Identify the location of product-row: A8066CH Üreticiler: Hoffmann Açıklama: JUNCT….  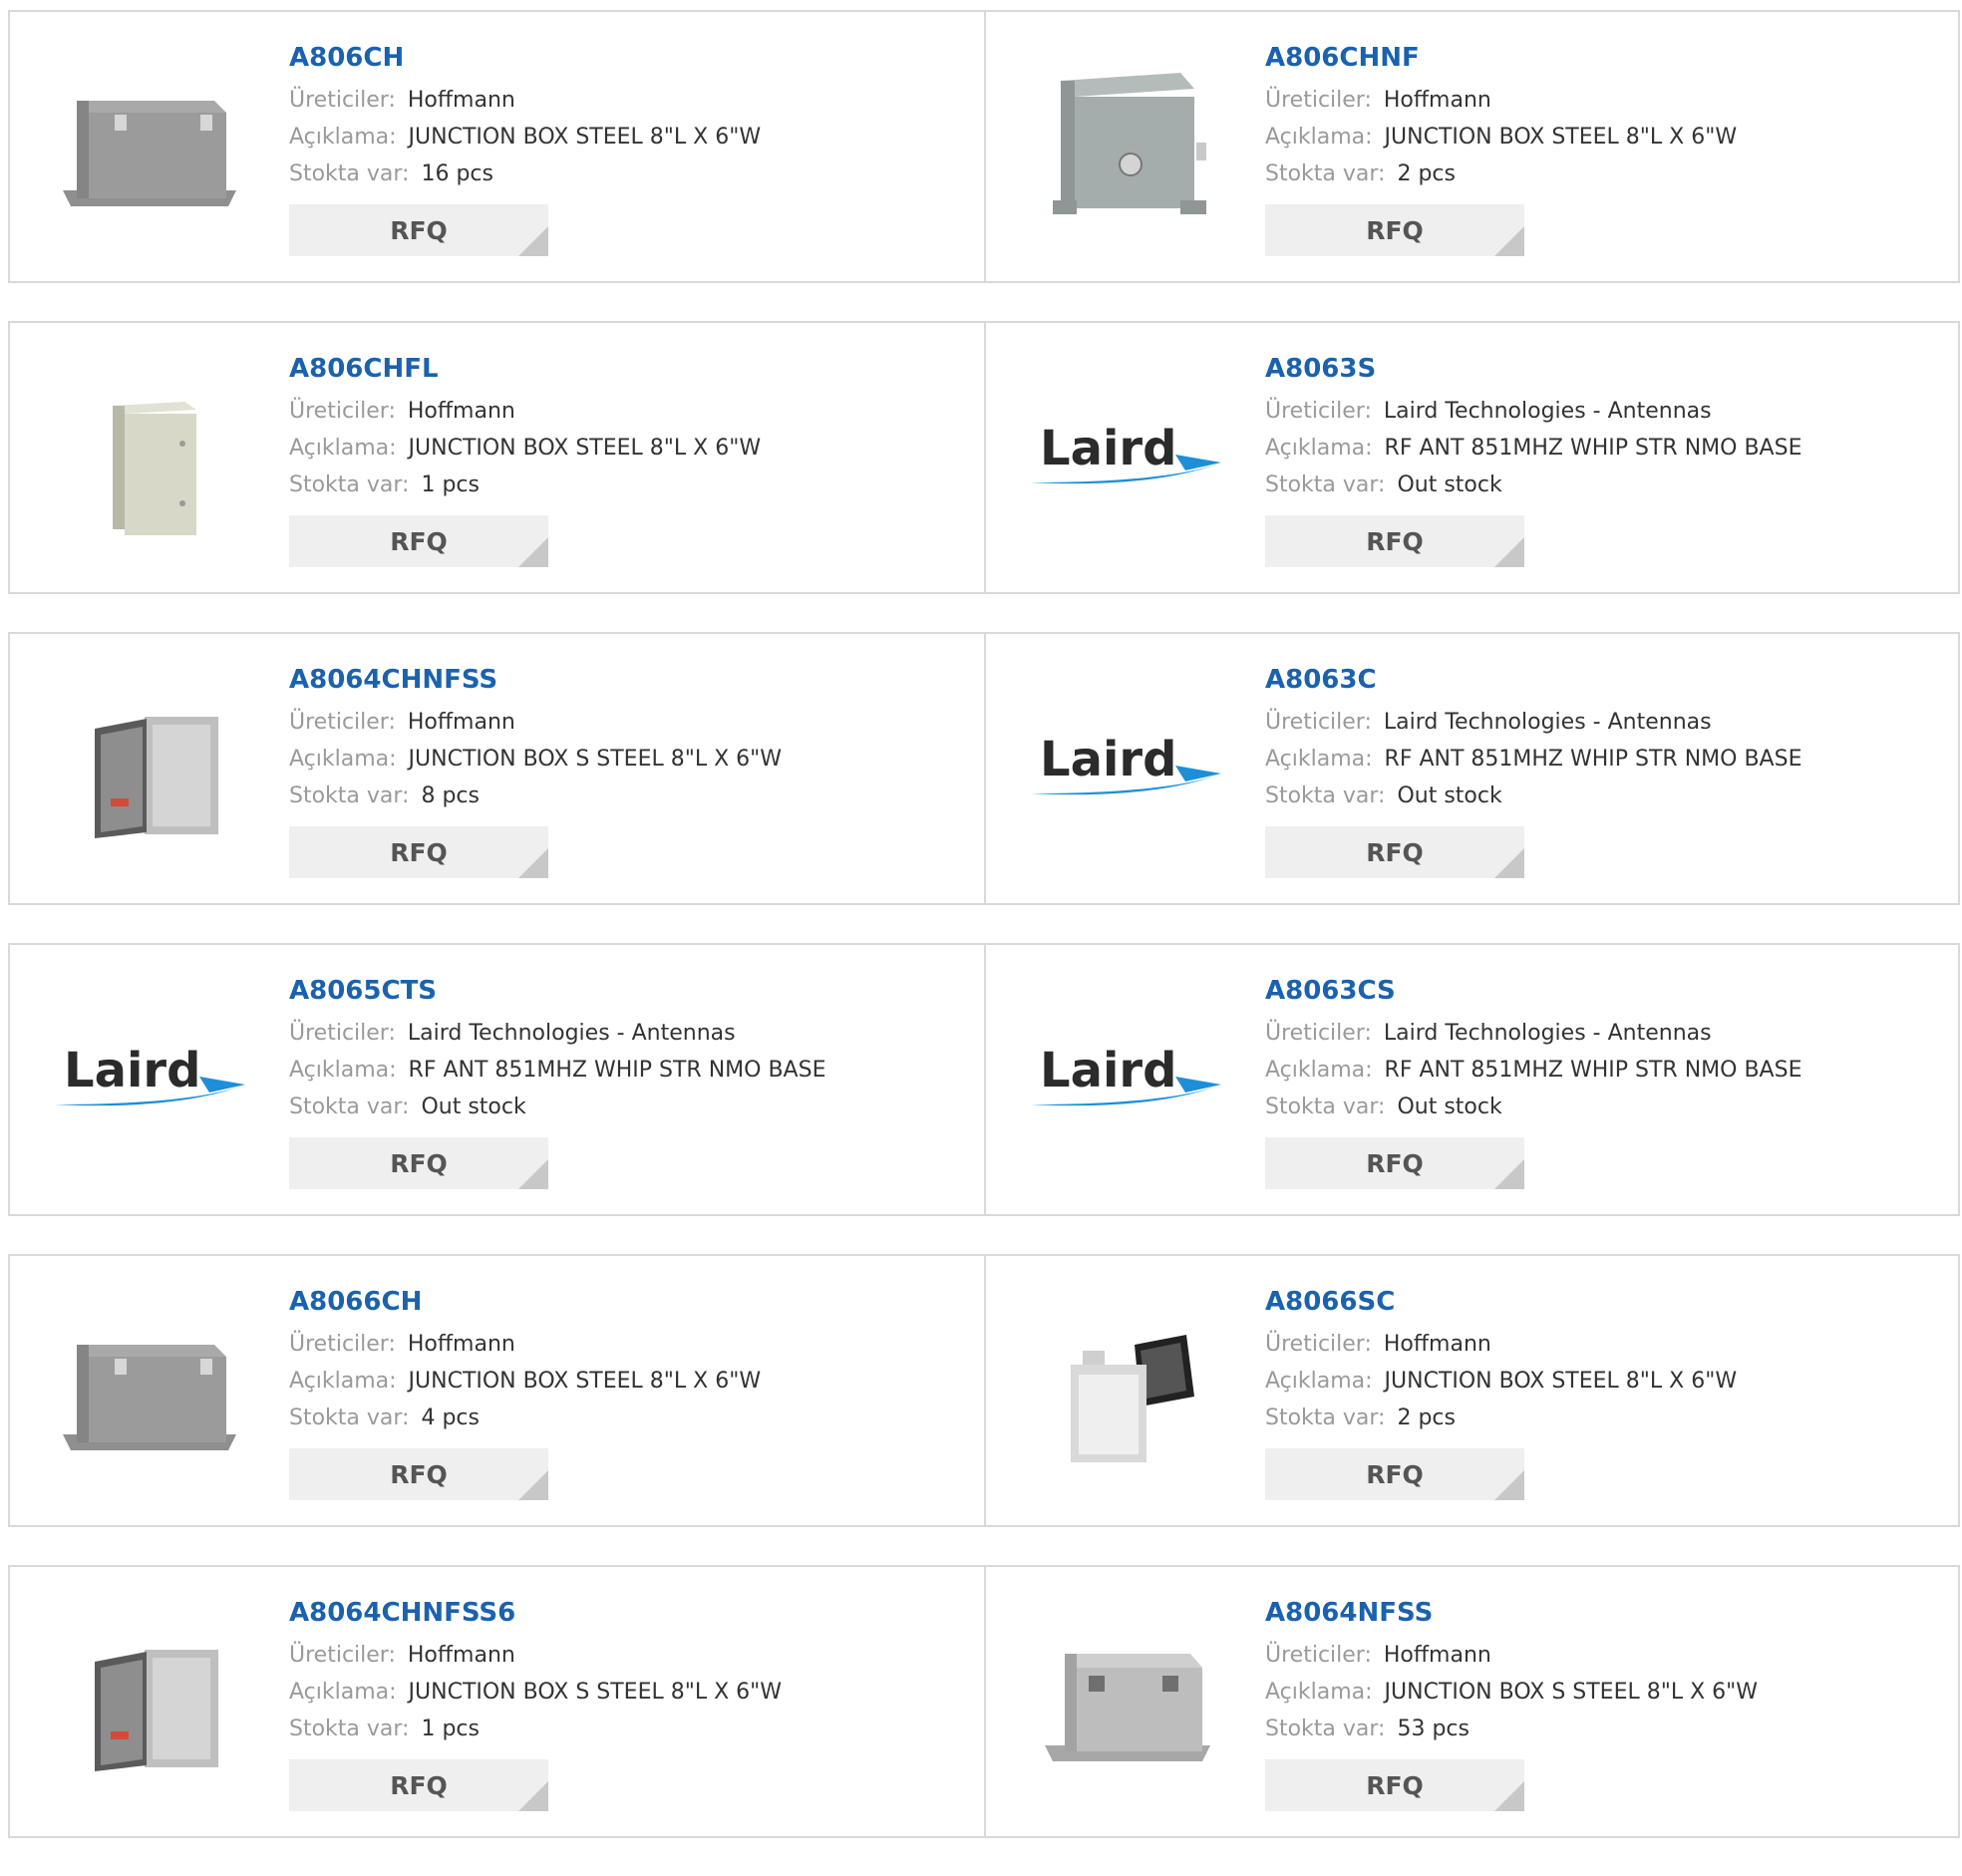
(984, 1390).